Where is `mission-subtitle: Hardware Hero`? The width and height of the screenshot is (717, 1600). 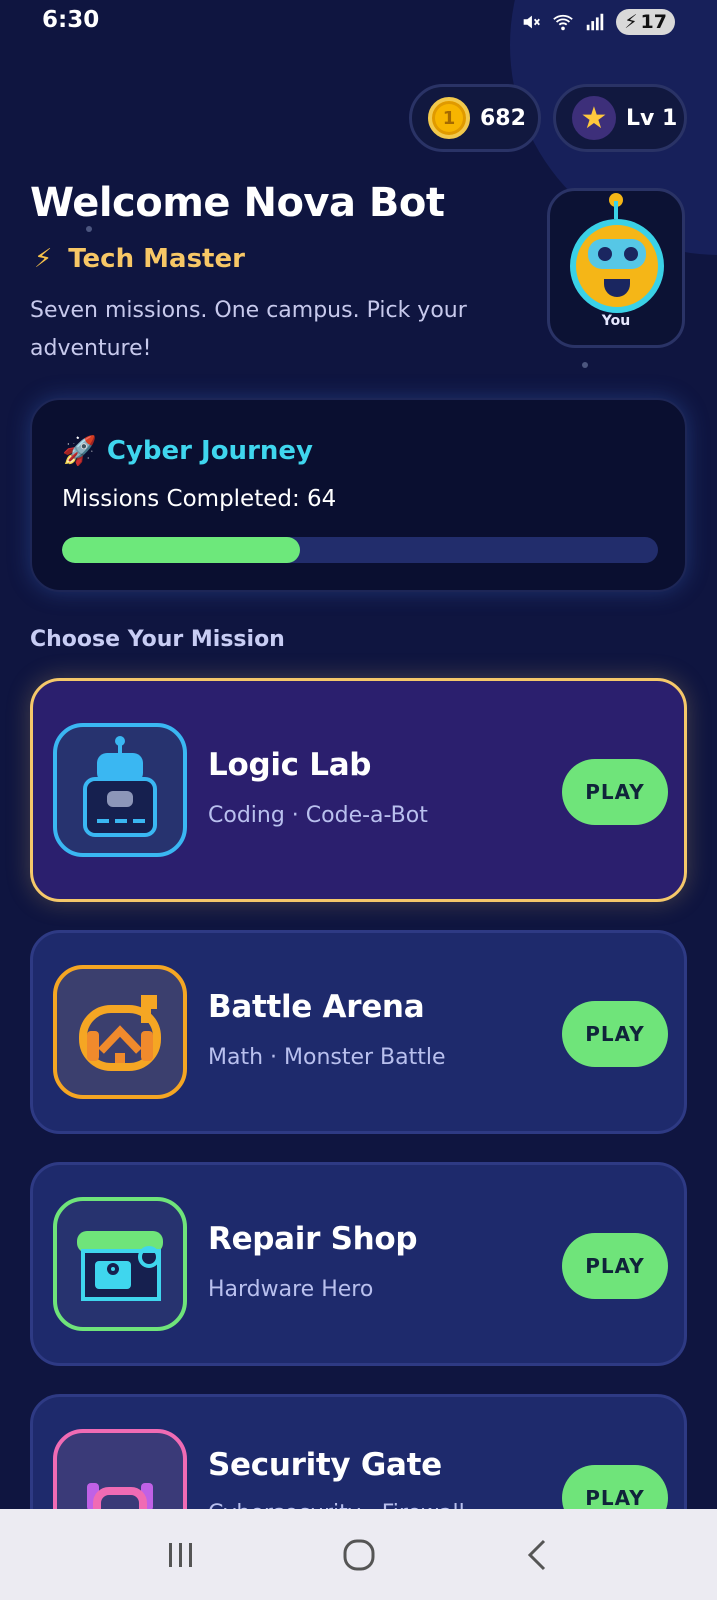
mission-subtitle: Hardware Hero is located at coordinates (291, 1289).